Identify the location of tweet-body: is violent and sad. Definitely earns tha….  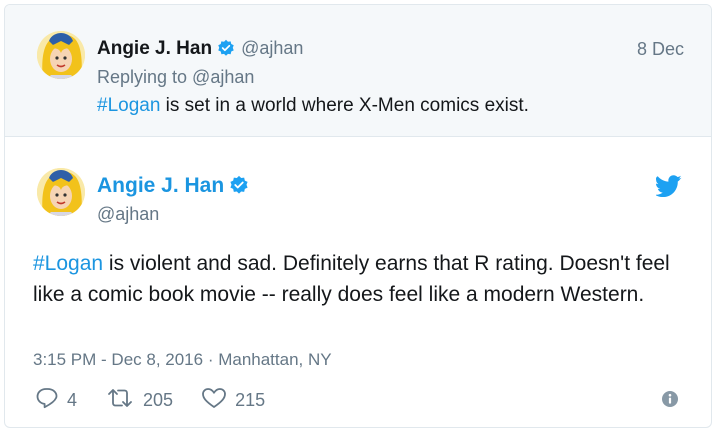
(351, 279).